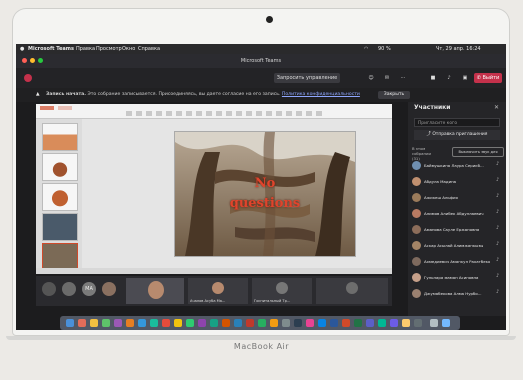  I want to click on ppt-ribbon, so click(214, 111).